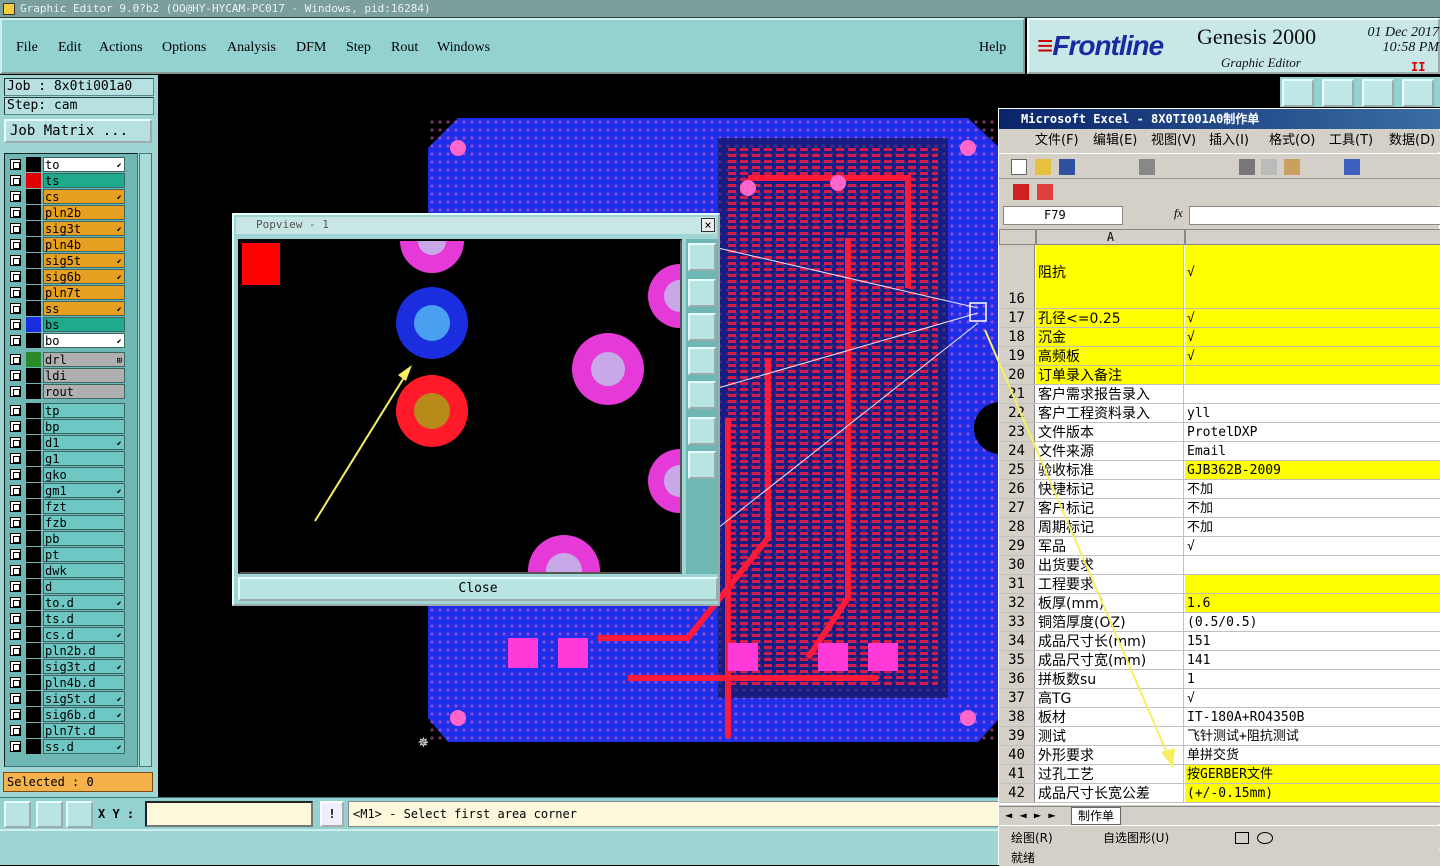 Image resolution: width=1440 pixels, height=866 pixels. I want to click on layer-name: pln4b.d, so click(84, 682).